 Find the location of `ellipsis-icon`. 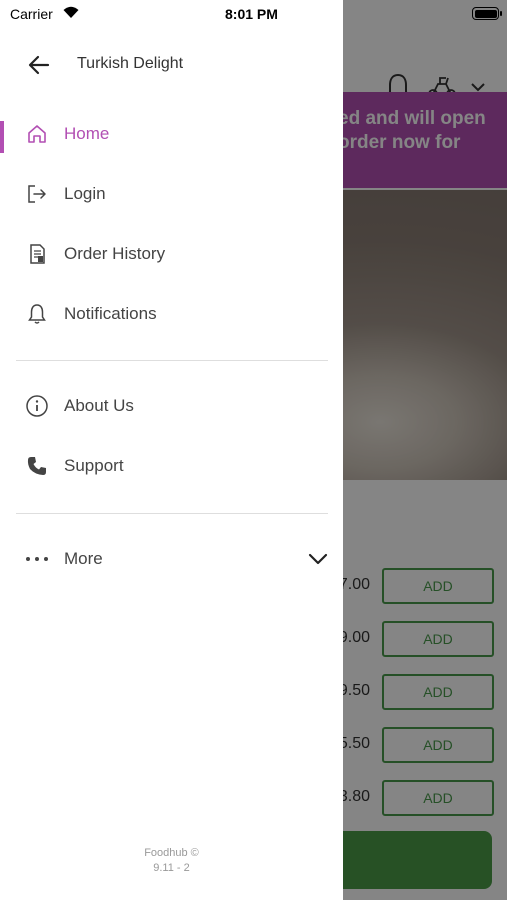

ellipsis-icon is located at coordinates (37, 559).